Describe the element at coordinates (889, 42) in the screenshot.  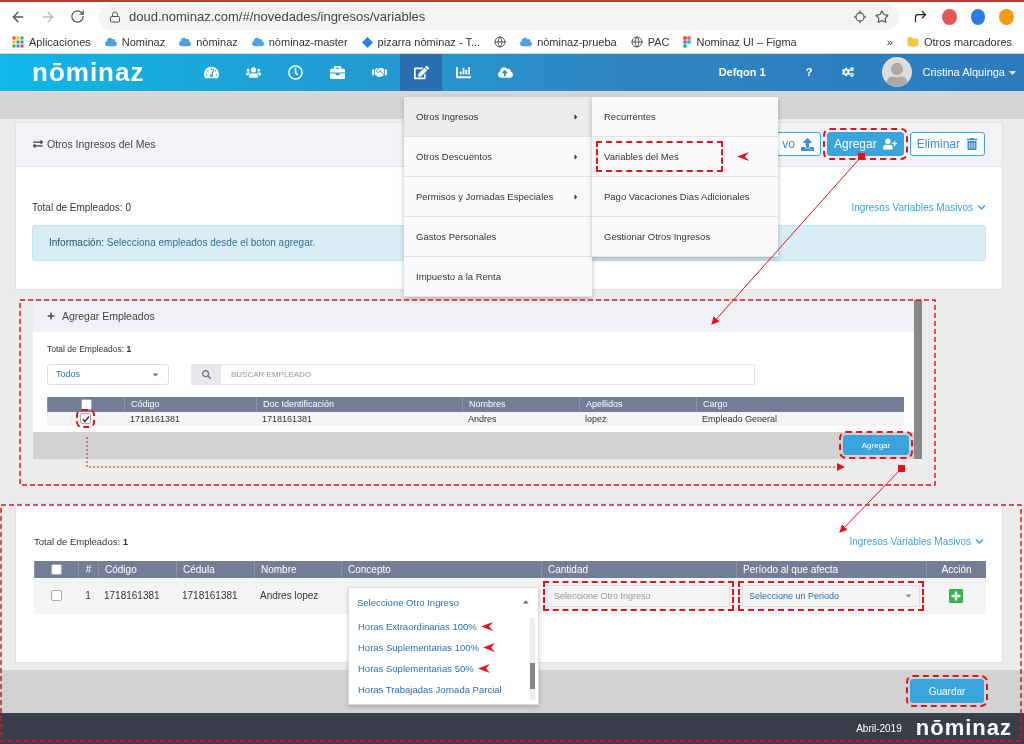
I see `more-bookmarks: »` at that location.